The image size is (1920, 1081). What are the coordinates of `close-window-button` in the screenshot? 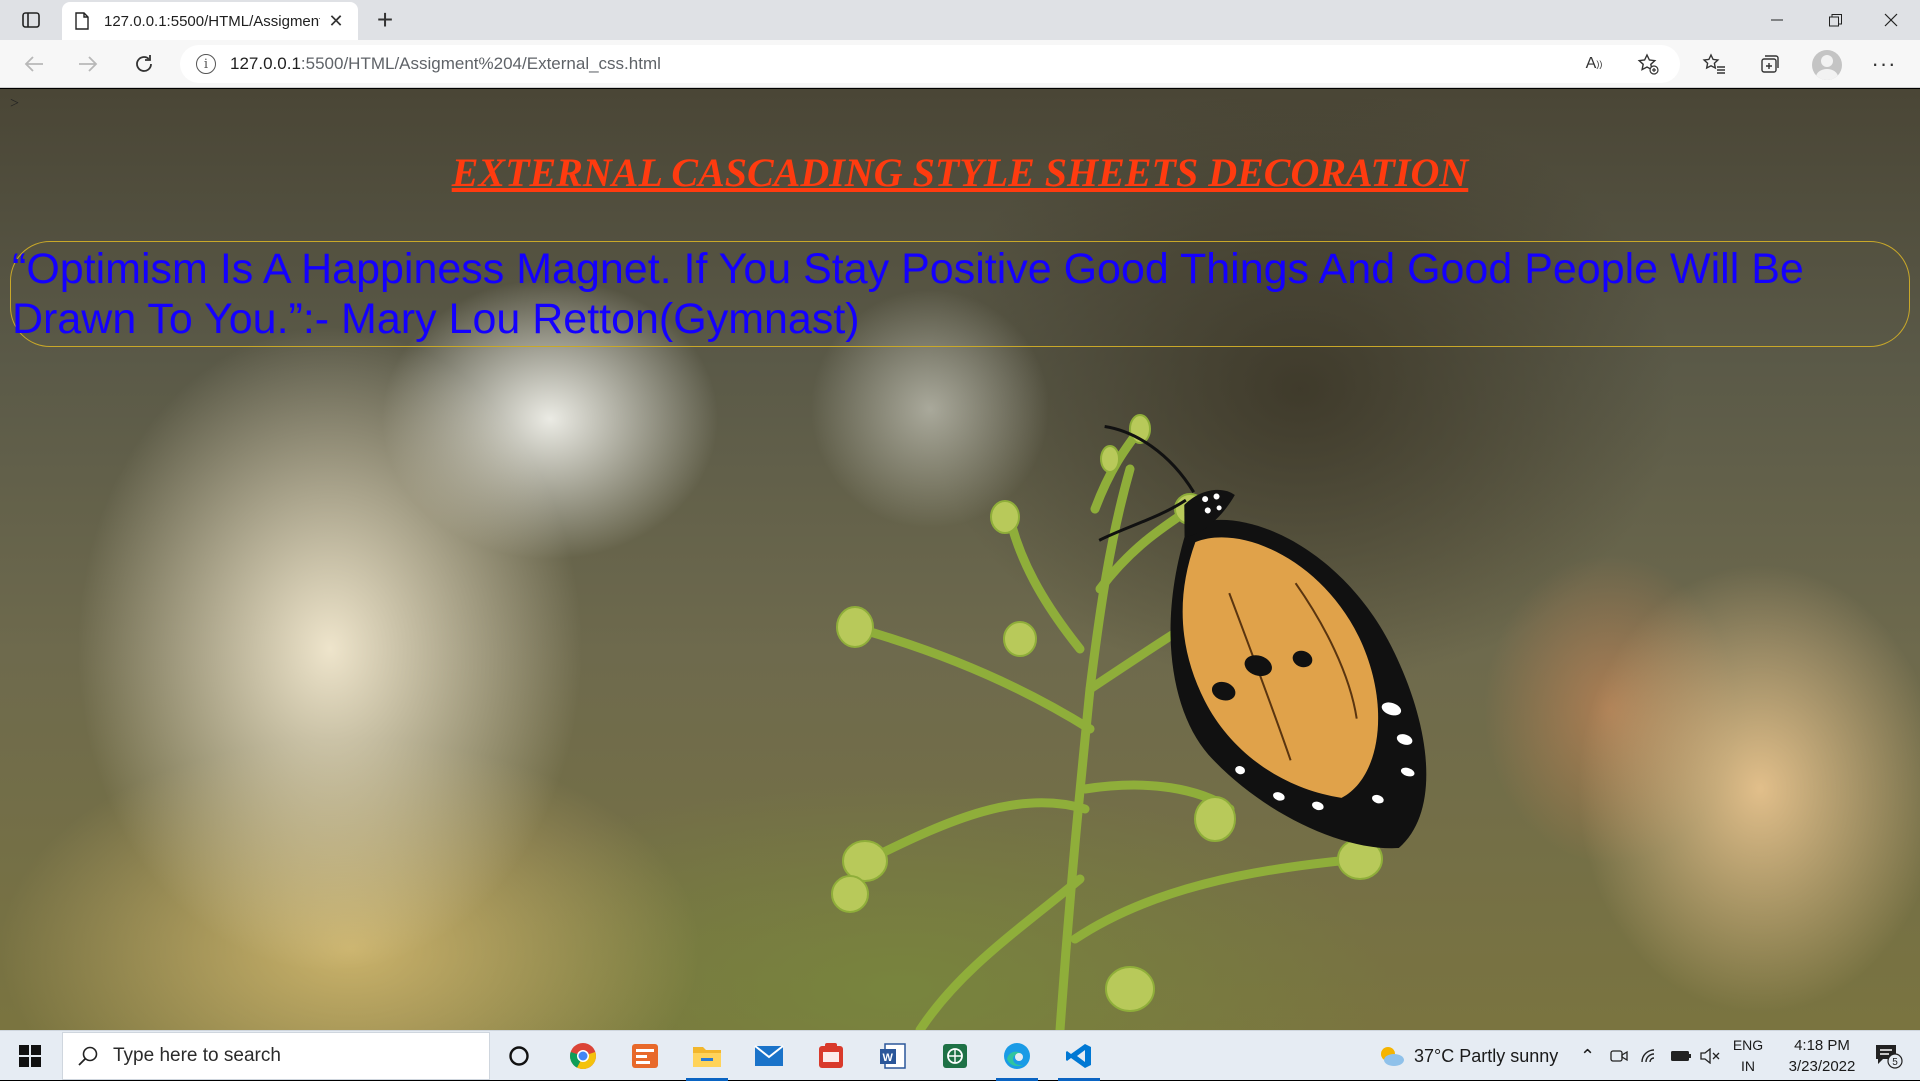 It's located at (1891, 20).